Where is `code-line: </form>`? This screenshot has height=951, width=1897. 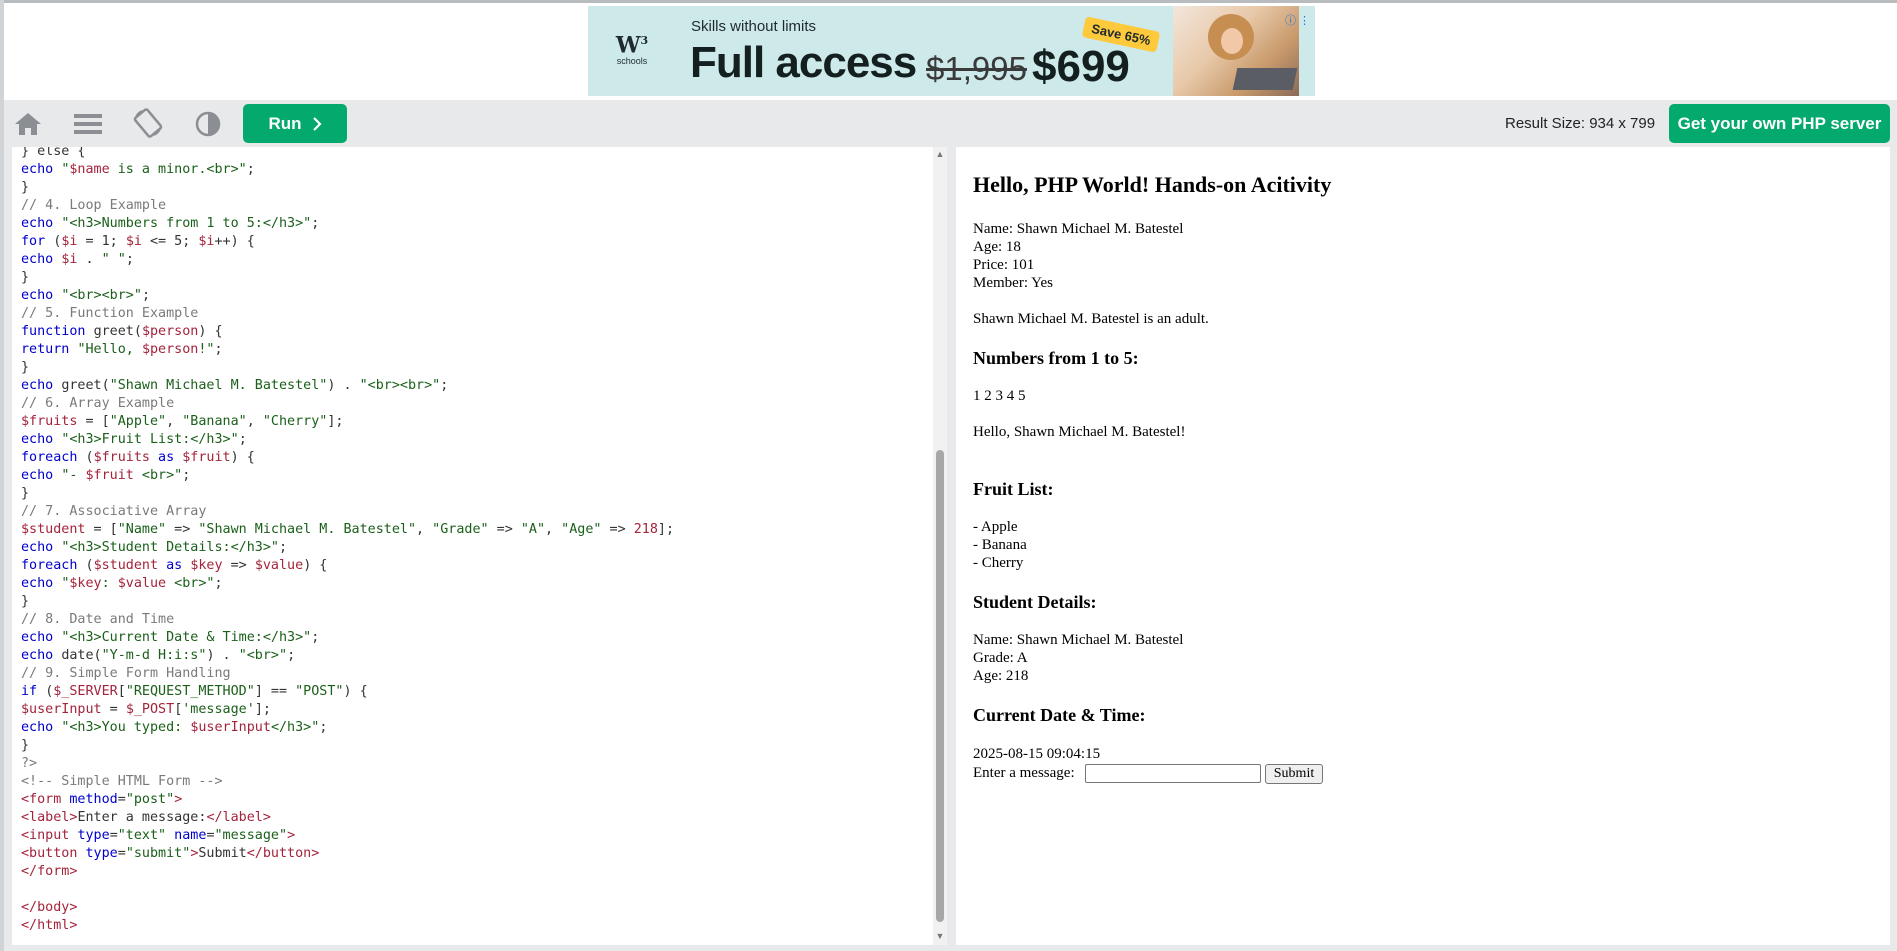
code-line: </form> is located at coordinates (347, 872).